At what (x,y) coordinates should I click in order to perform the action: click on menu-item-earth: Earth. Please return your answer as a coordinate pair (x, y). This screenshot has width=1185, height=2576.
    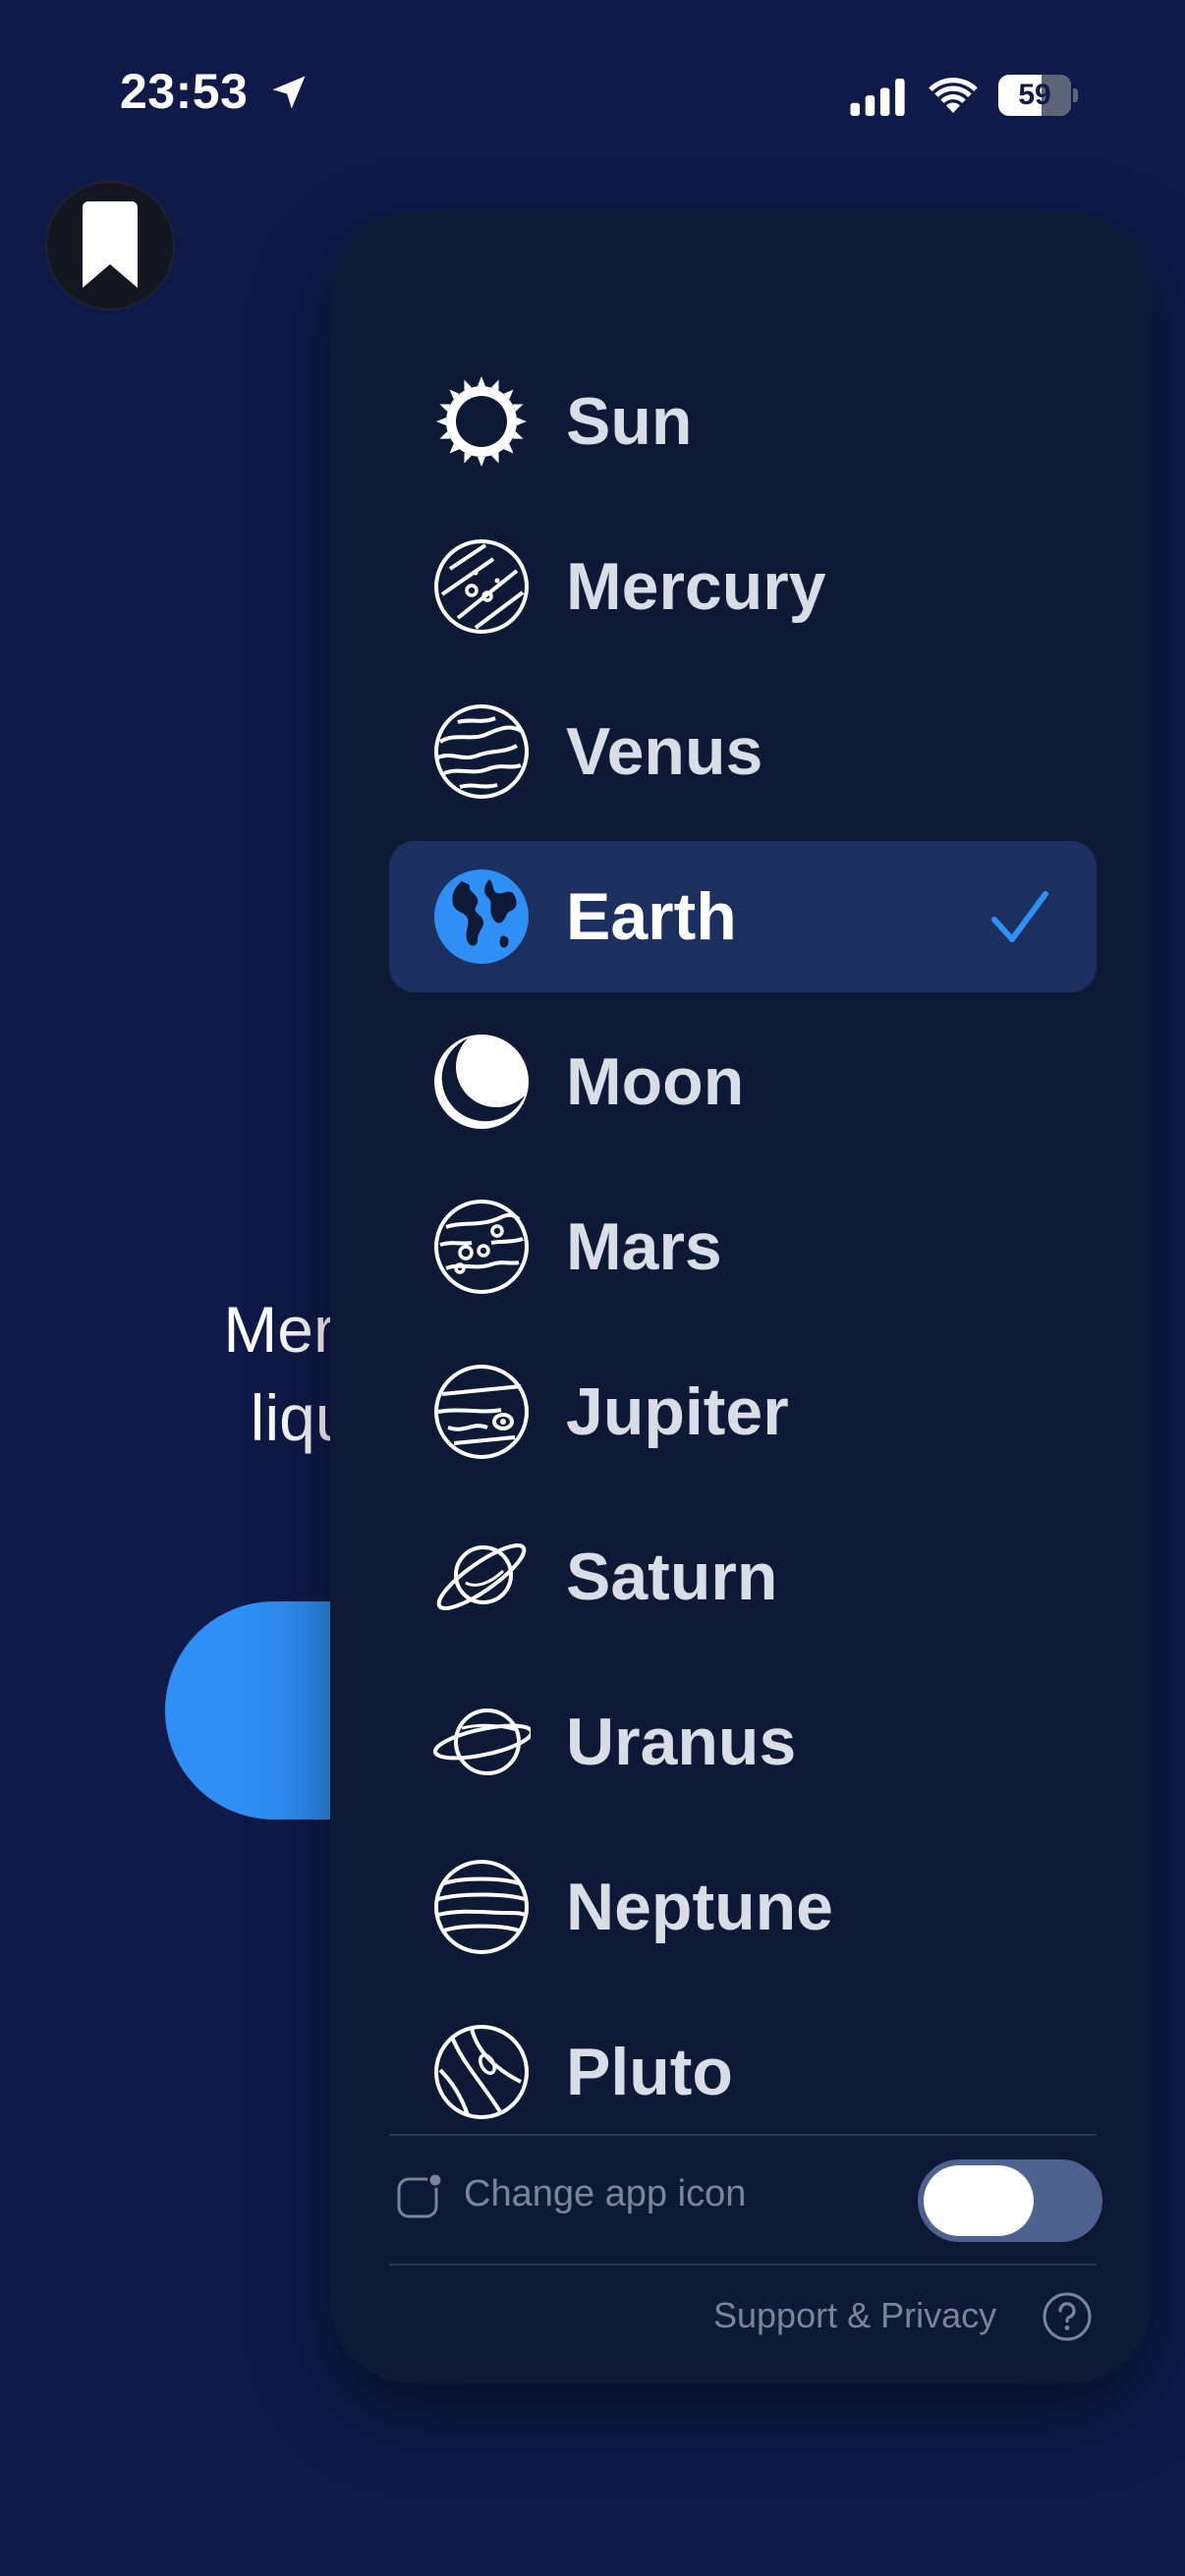
    Looking at the image, I should click on (743, 916).